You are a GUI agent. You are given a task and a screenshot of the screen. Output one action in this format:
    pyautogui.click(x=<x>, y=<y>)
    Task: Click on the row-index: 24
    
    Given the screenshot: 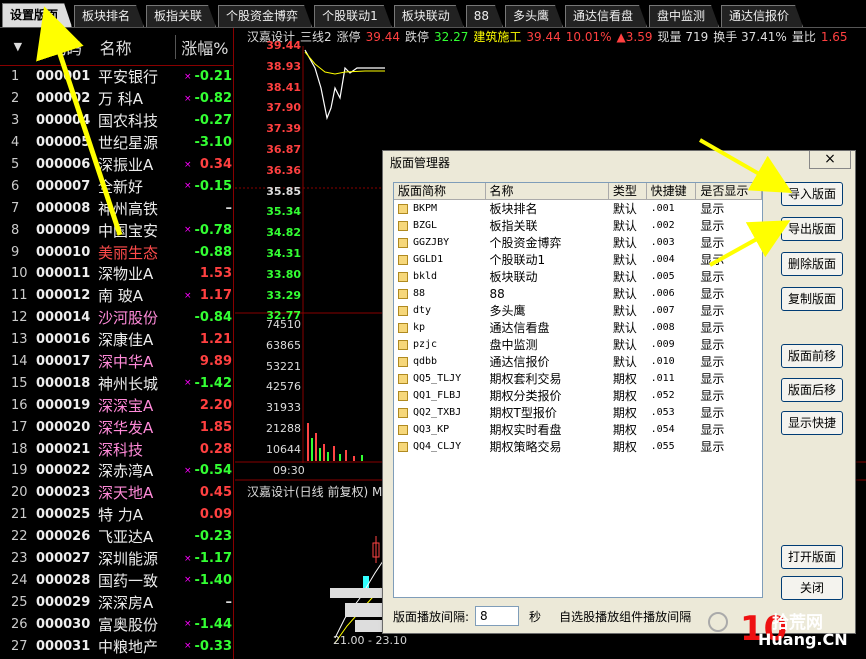 What is the action you would take?
    pyautogui.click(x=19, y=580)
    